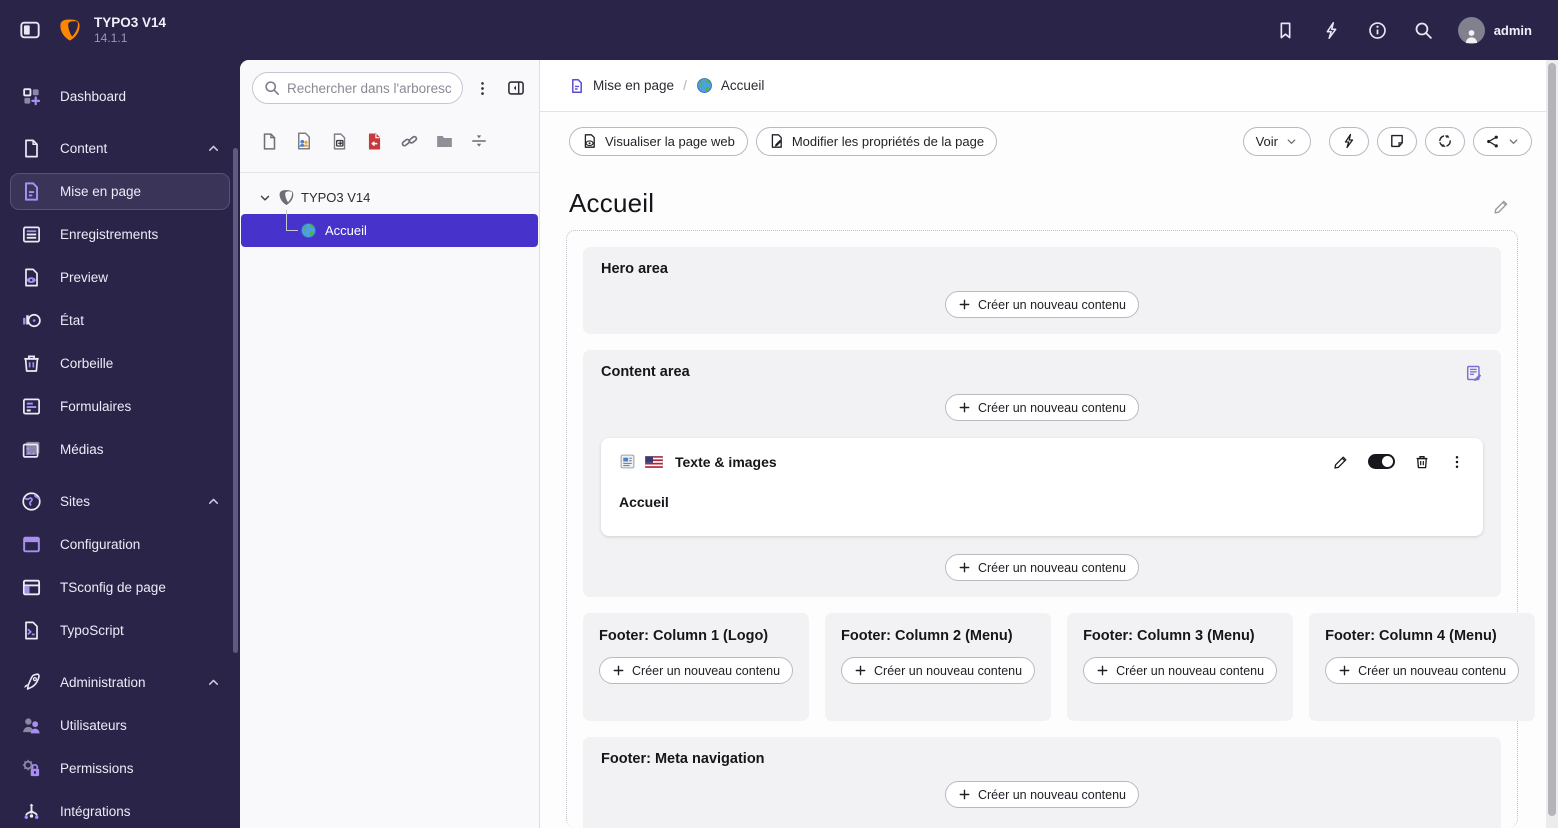 The image size is (1558, 828). What do you see at coordinates (111, 38) in the screenshot?
I see `app-version: 14.1.1` at bounding box center [111, 38].